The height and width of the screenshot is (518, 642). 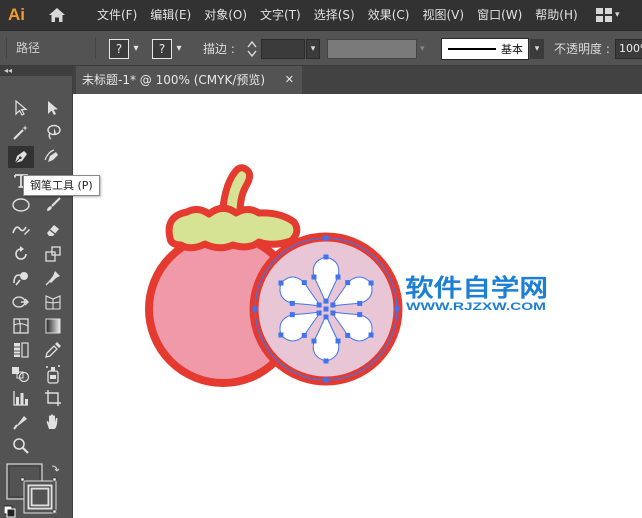 I want to click on tool-tooltip: 钢笔工具 (P), so click(x=61, y=185).